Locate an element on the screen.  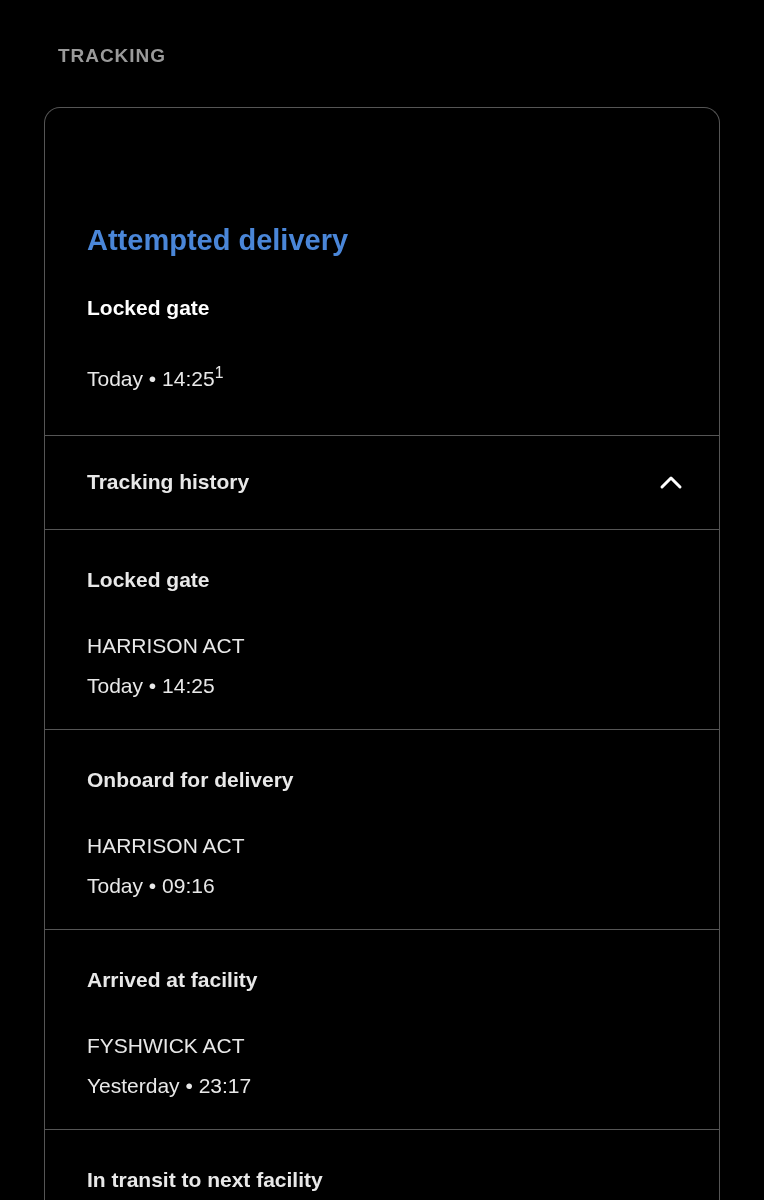
status-time: Today • 14:25$^{1}$ is located at coordinates (156, 377).